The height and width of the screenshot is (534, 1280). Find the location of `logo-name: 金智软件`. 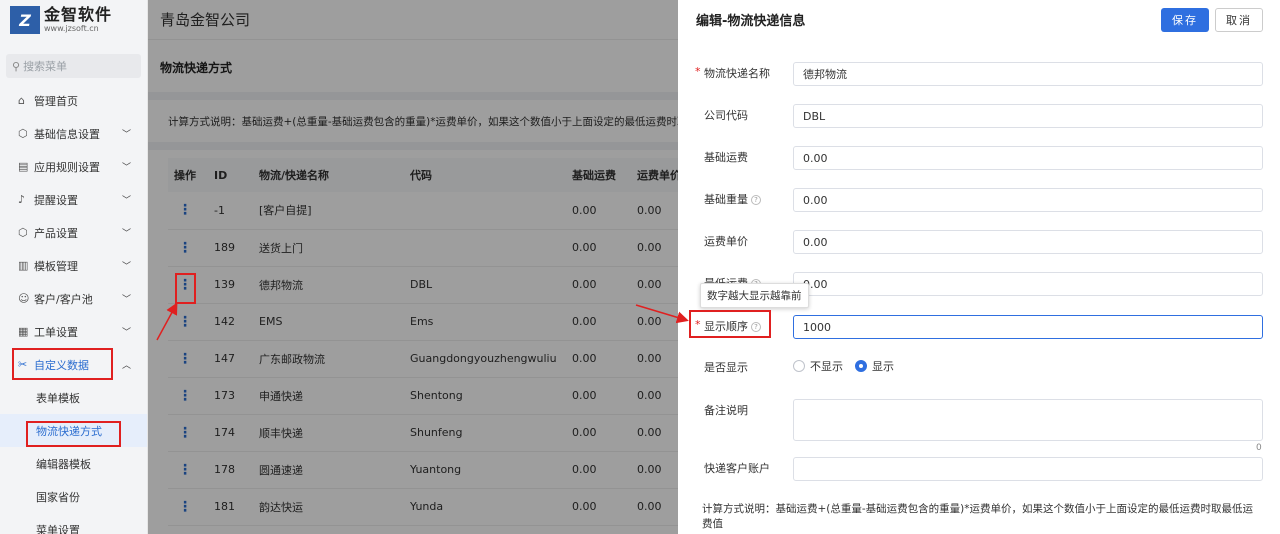

logo-name: 金智软件 is located at coordinates (78, 14).